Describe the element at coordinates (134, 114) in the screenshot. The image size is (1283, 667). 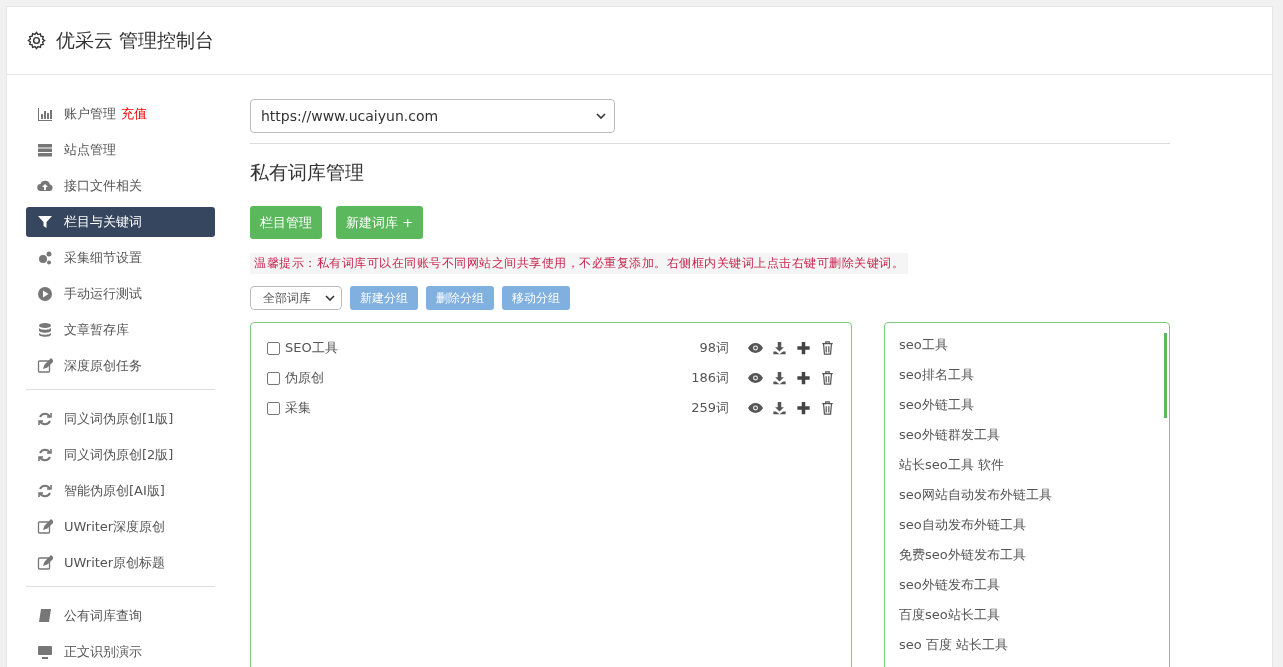
I see `recharge-link: 充值` at that location.